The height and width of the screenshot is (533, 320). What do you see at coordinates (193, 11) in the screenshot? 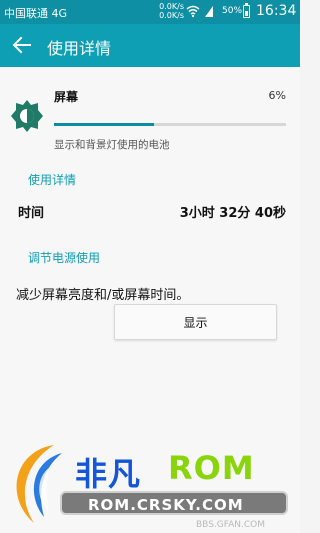
I see `wifi-icon` at bounding box center [193, 11].